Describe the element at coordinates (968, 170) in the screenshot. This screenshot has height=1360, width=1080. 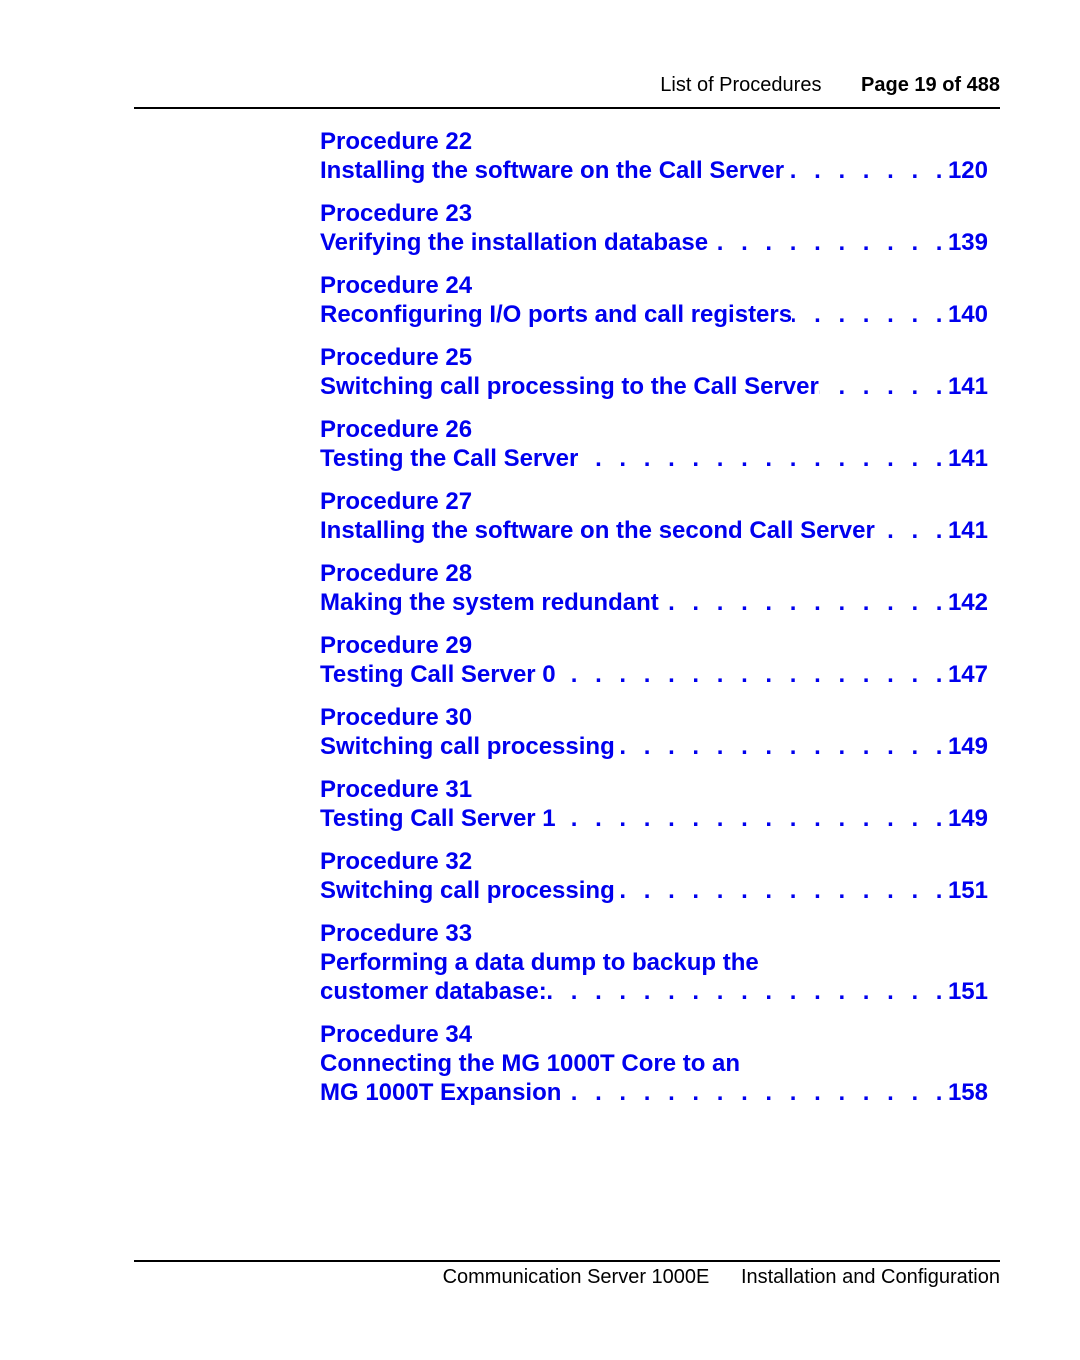
I see `page-number-link: 120` at that location.